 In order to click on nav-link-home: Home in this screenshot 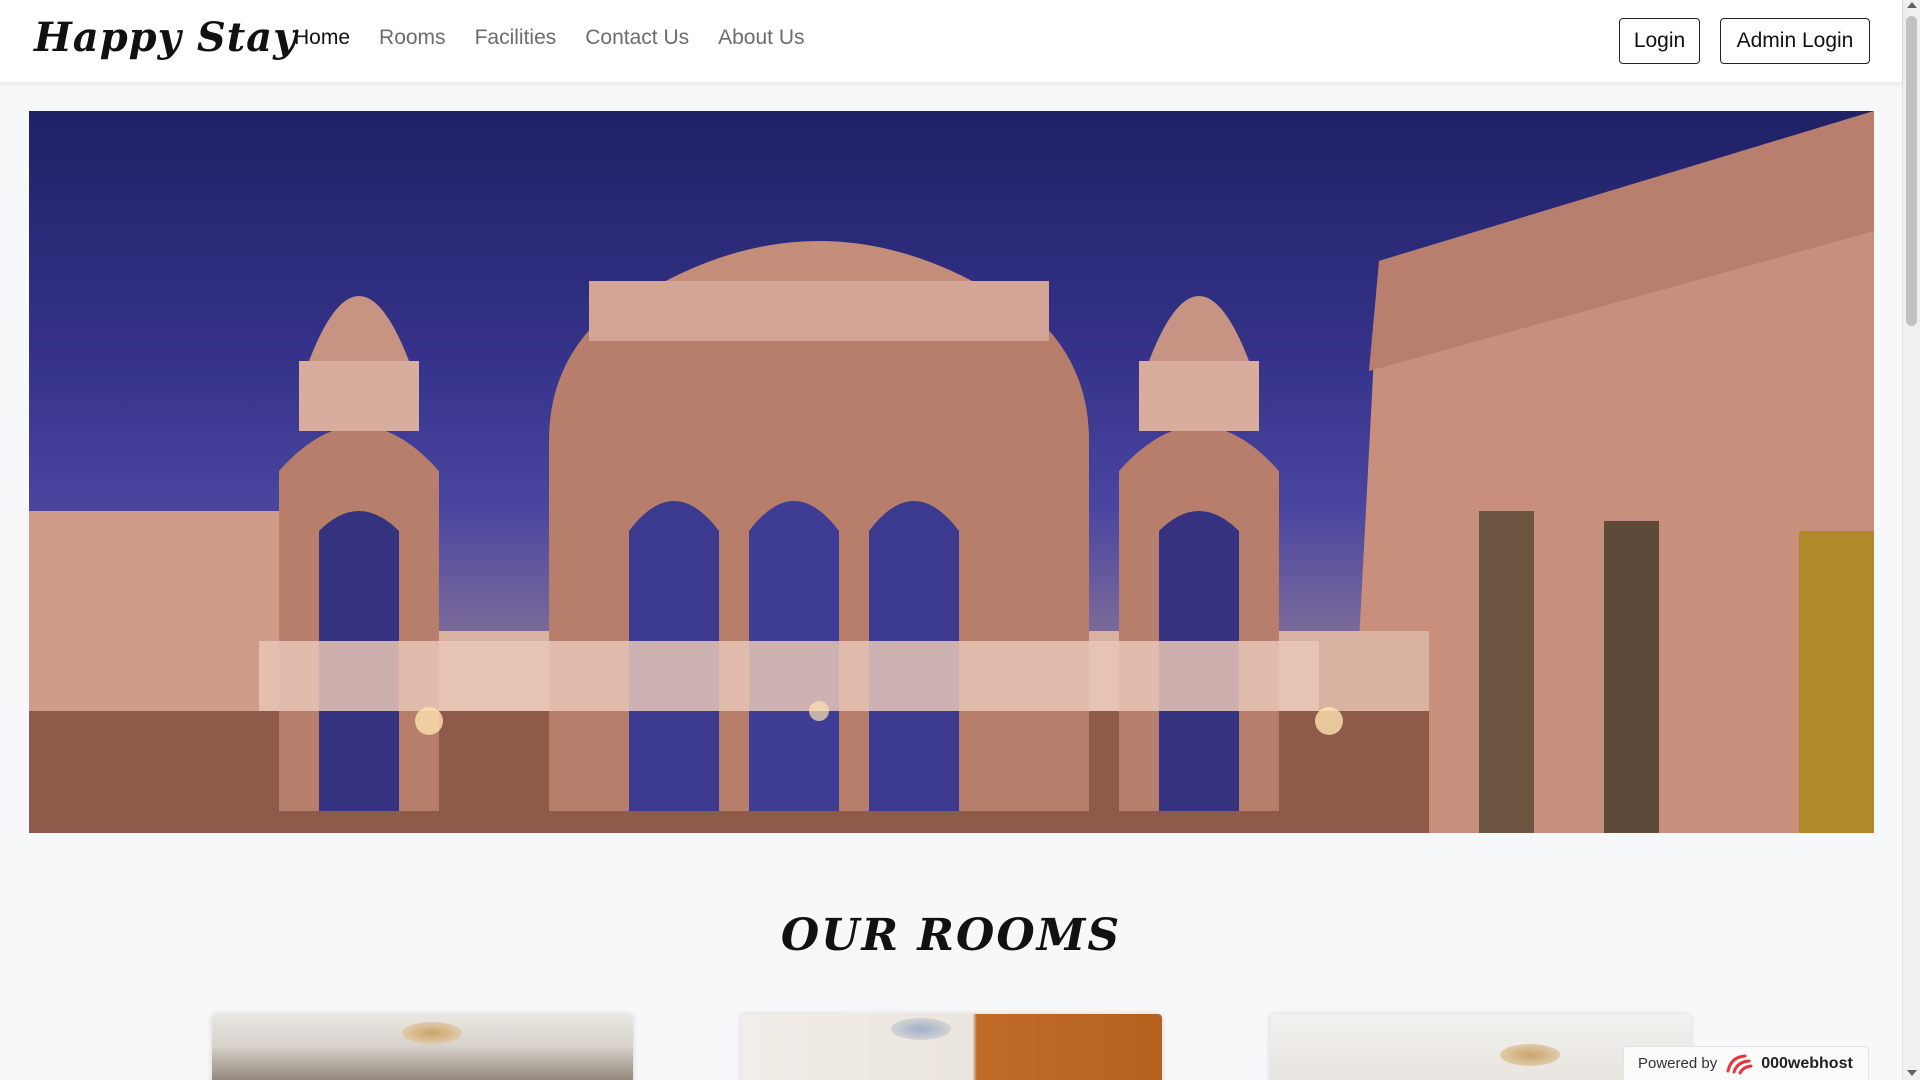, I will do `click(322, 38)`.